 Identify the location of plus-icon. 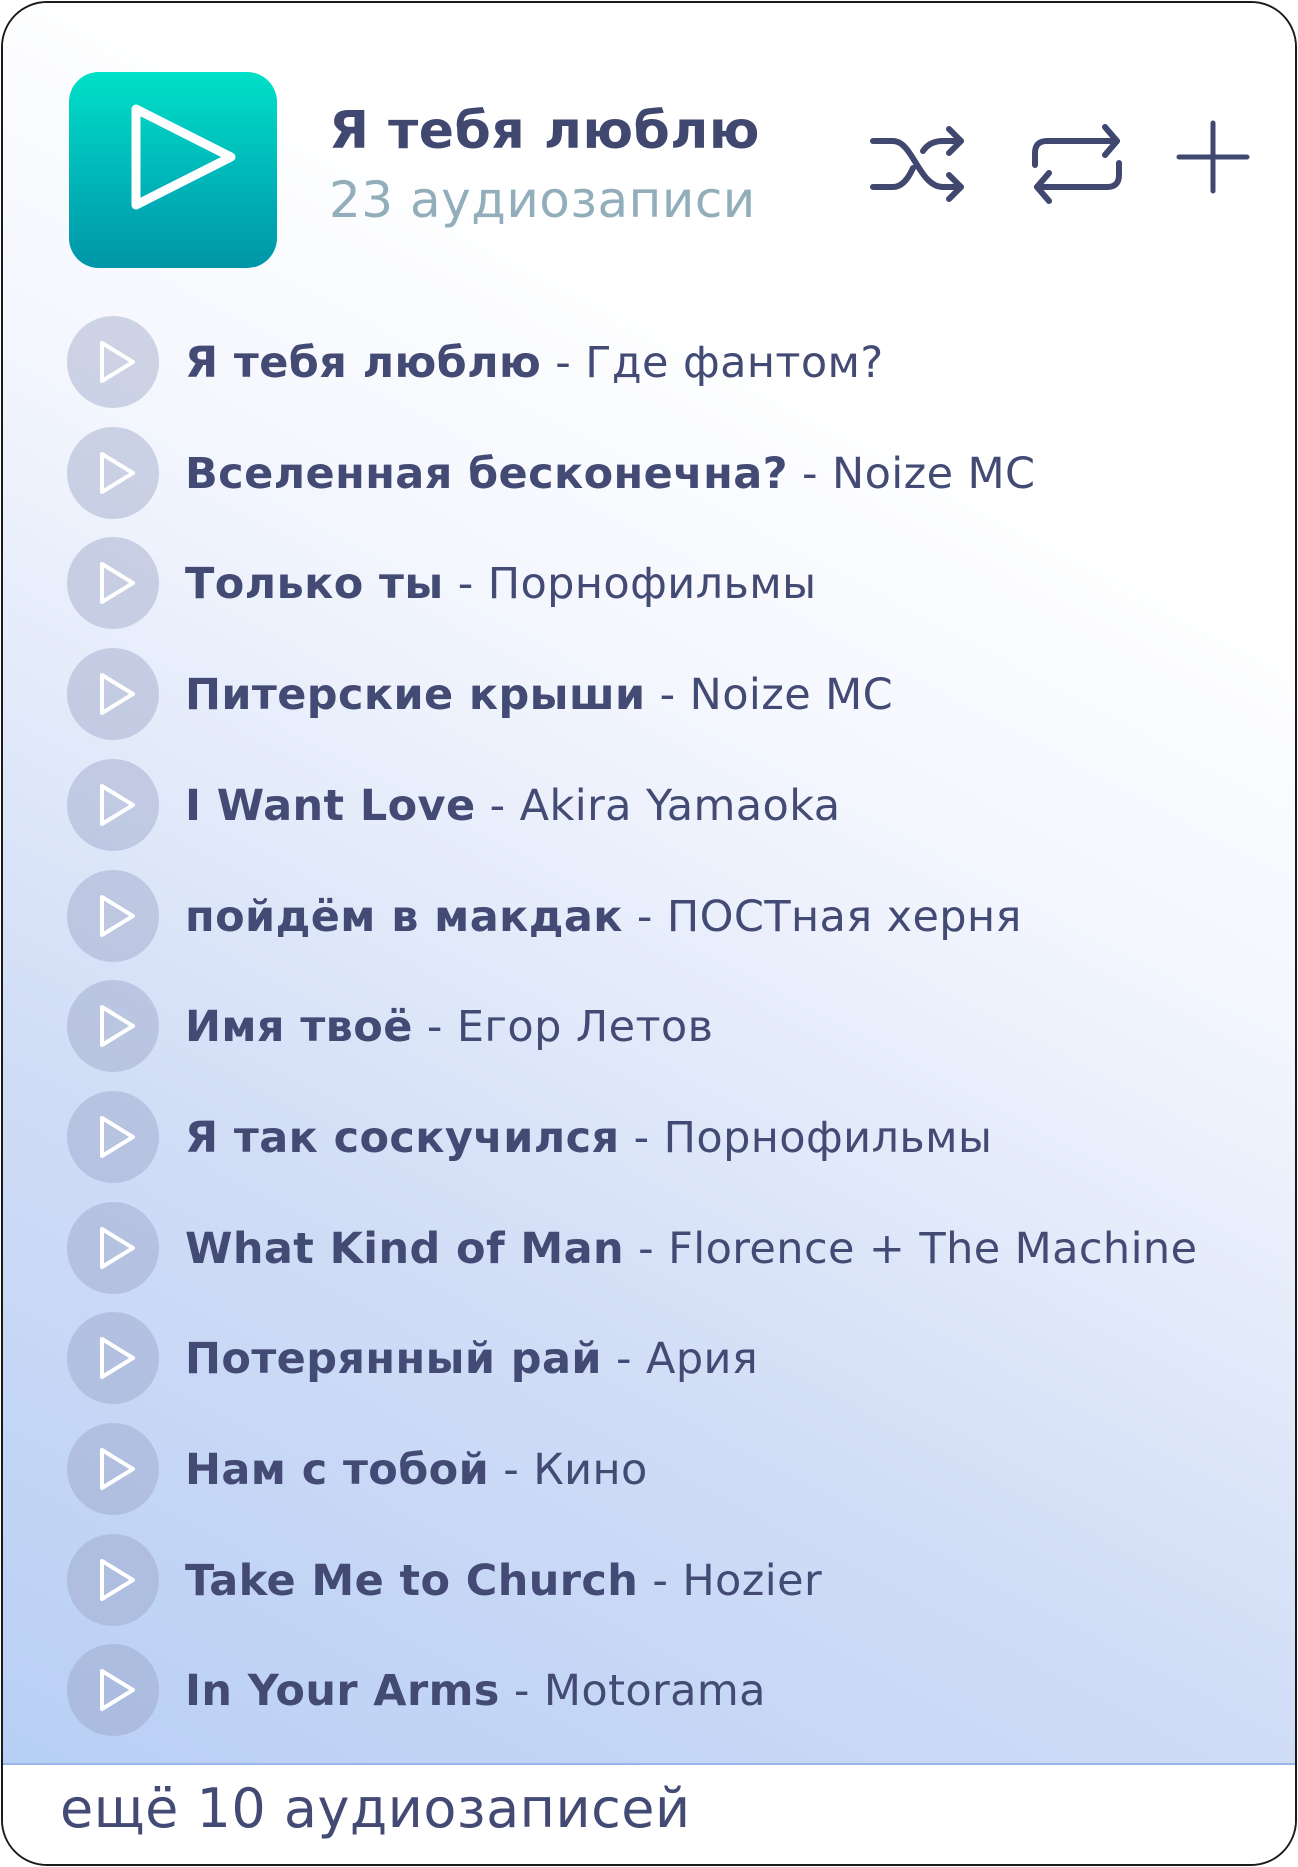
(1213, 157).